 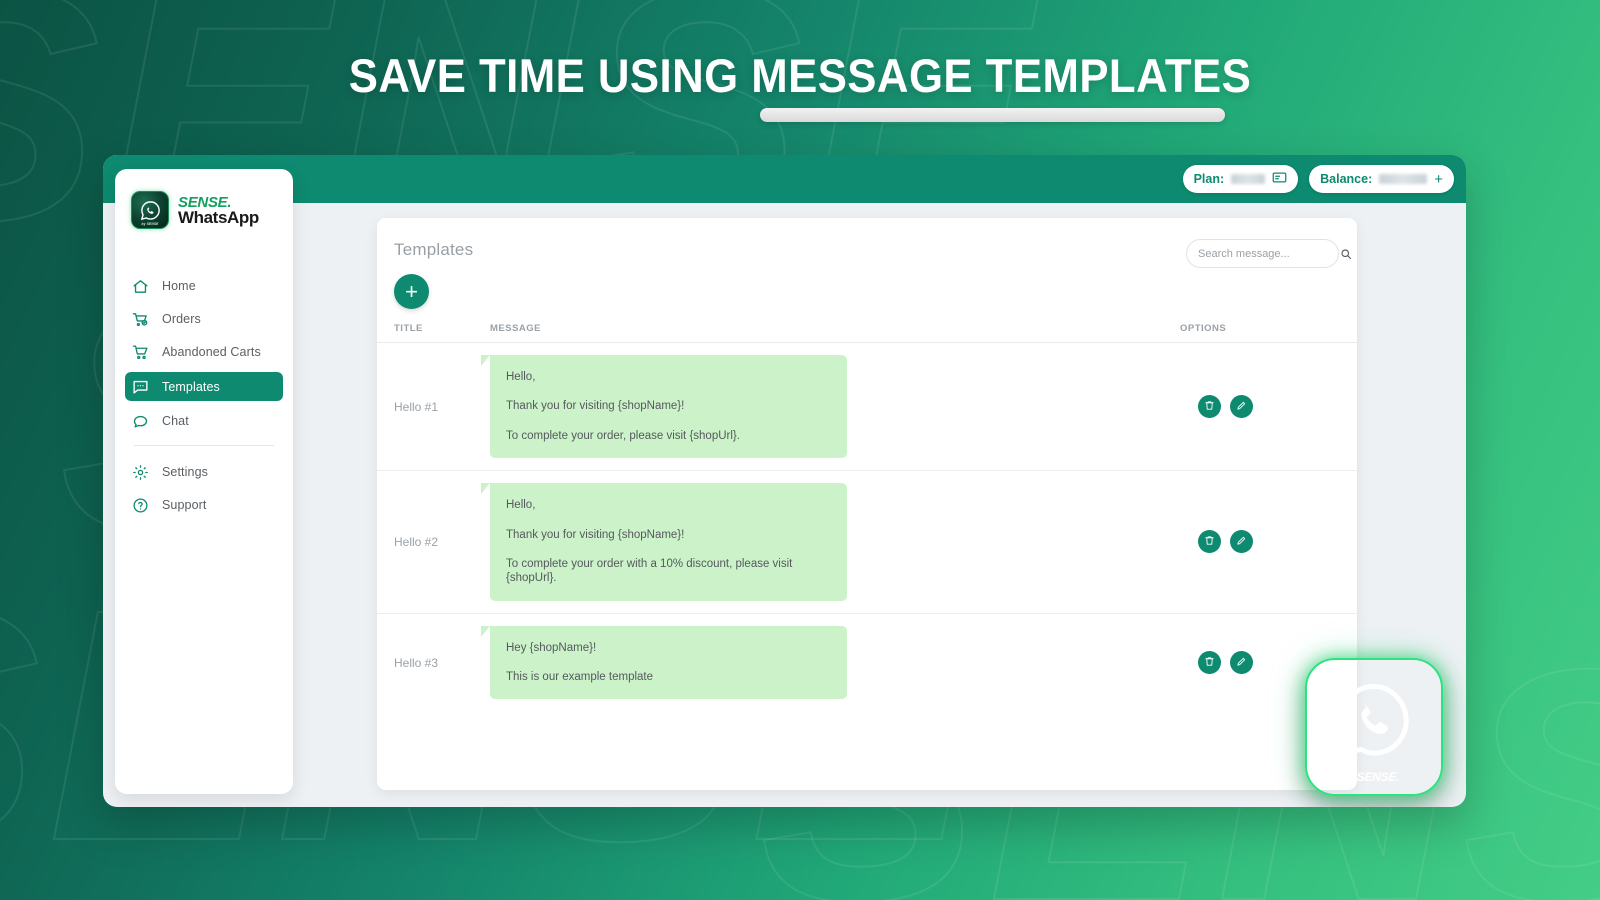 What do you see at coordinates (580, 677) in the screenshot?
I see `message-line: This is our example template` at bounding box center [580, 677].